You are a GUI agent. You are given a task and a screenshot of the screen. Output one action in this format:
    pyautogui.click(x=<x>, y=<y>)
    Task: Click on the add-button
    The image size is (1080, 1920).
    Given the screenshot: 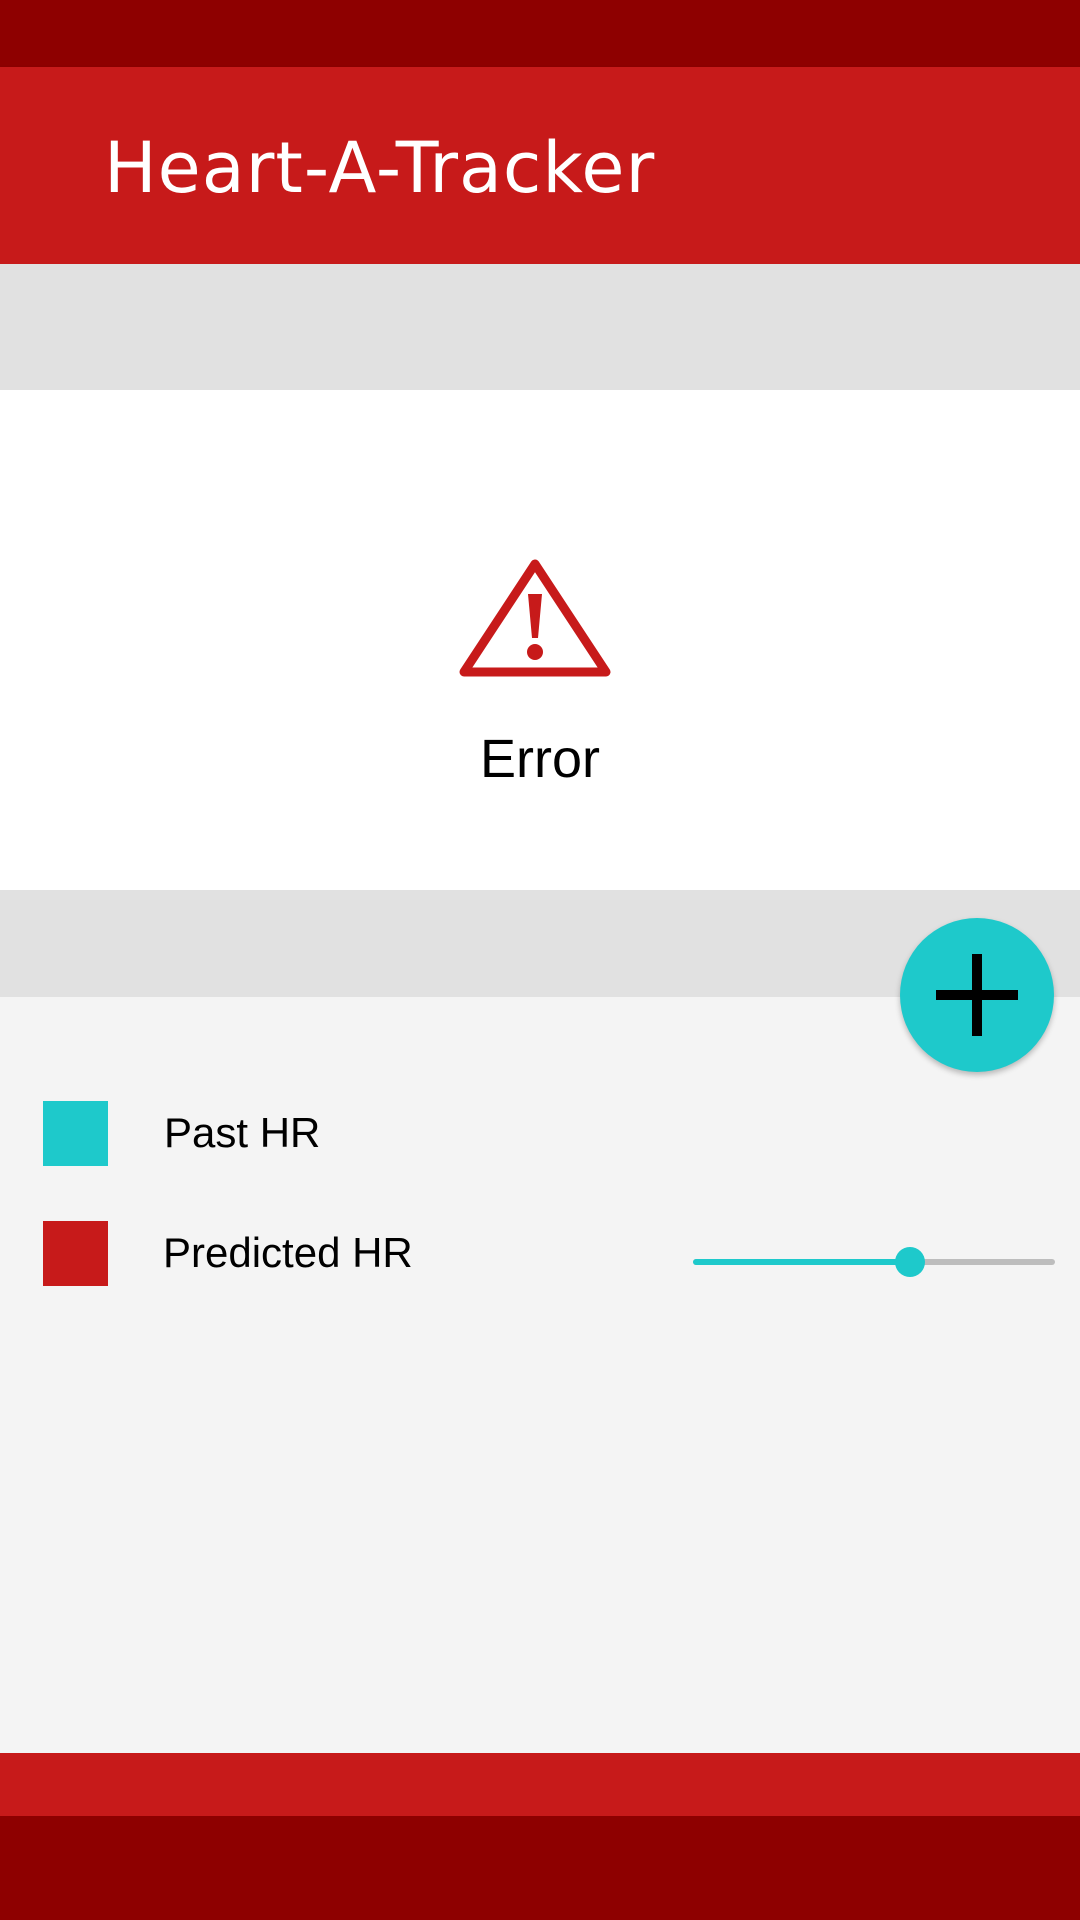 What is the action you would take?
    pyautogui.click(x=977, y=995)
    